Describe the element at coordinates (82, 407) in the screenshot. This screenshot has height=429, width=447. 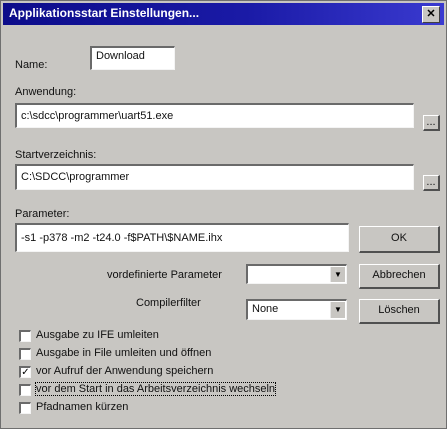
I see `checkbox-label: Pfadnamen kürzen` at that location.